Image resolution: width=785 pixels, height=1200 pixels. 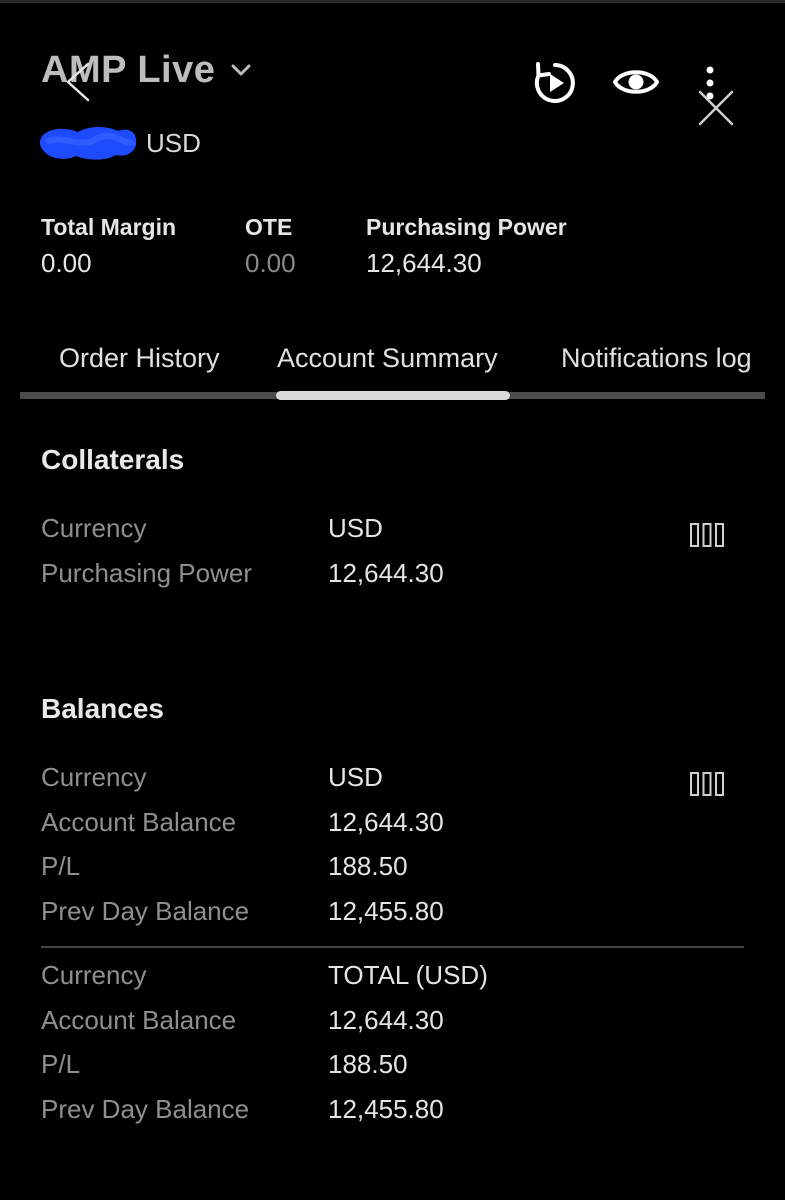 What do you see at coordinates (146, 573) in the screenshot?
I see `collateral-label: Purchasing Power` at bounding box center [146, 573].